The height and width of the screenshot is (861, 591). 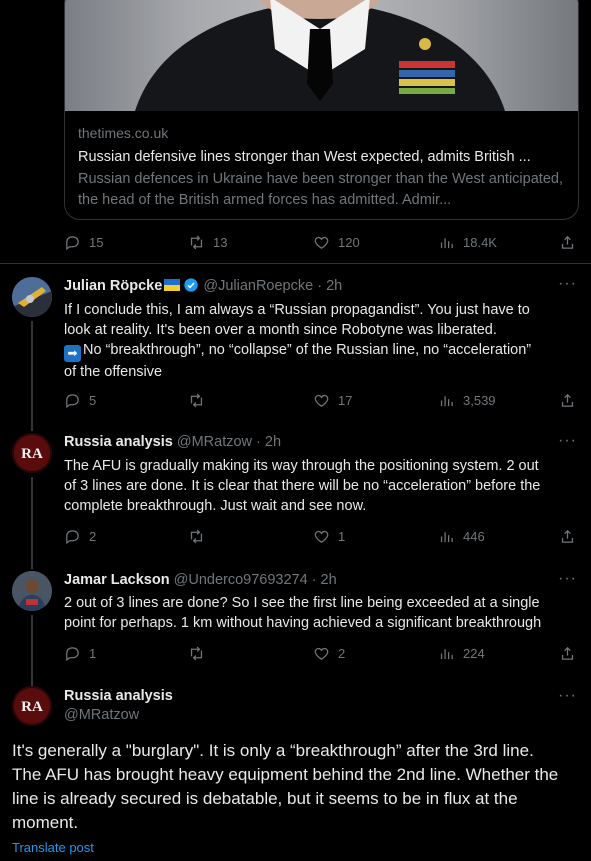 I want to click on author-handle: @Underco97693274, so click(x=241, y=580).